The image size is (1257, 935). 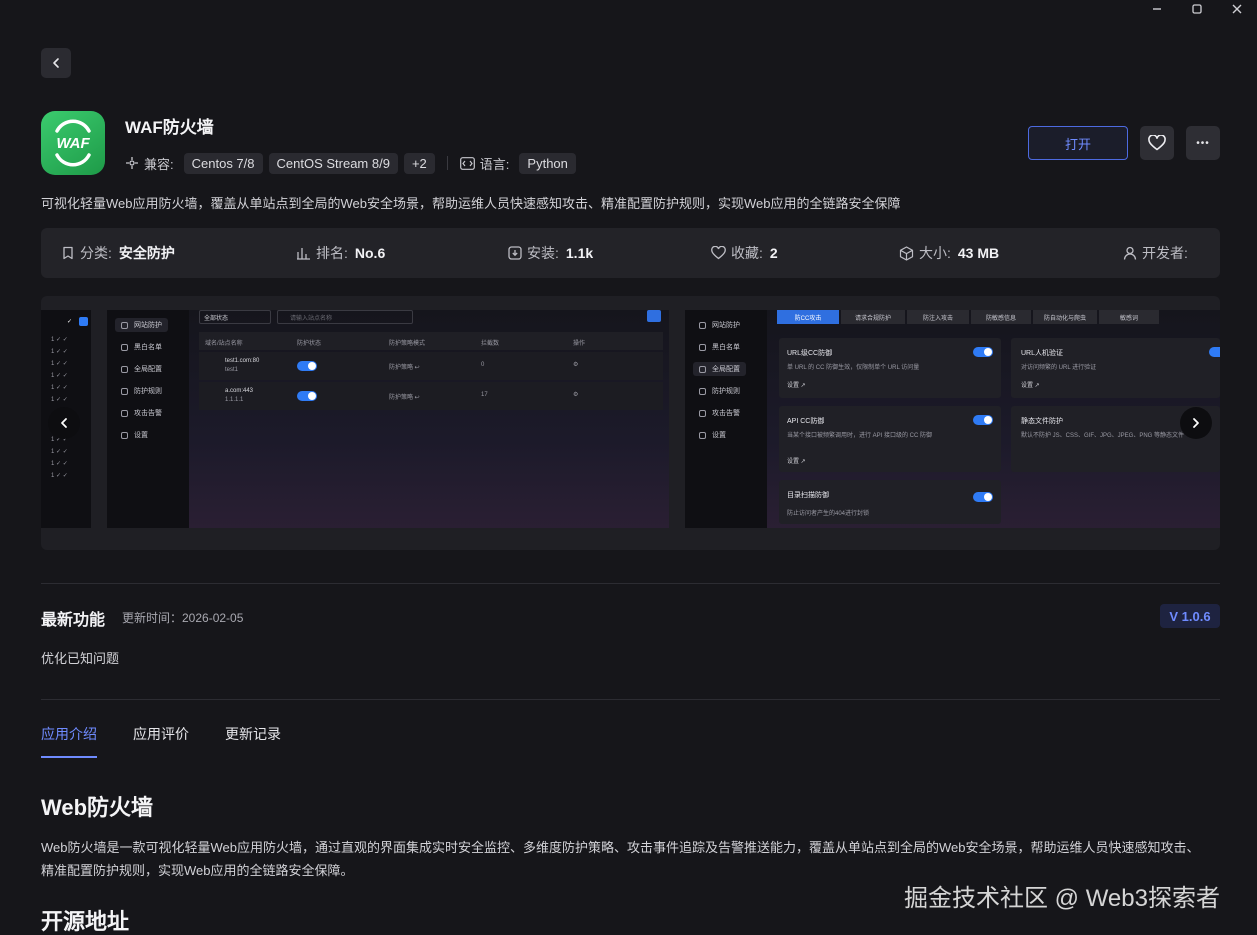 What do you see at coordinates (1042, 353) in the screenshot?
I see `mini-card-title: URL人机验证` at bounding box center [1042, 353].